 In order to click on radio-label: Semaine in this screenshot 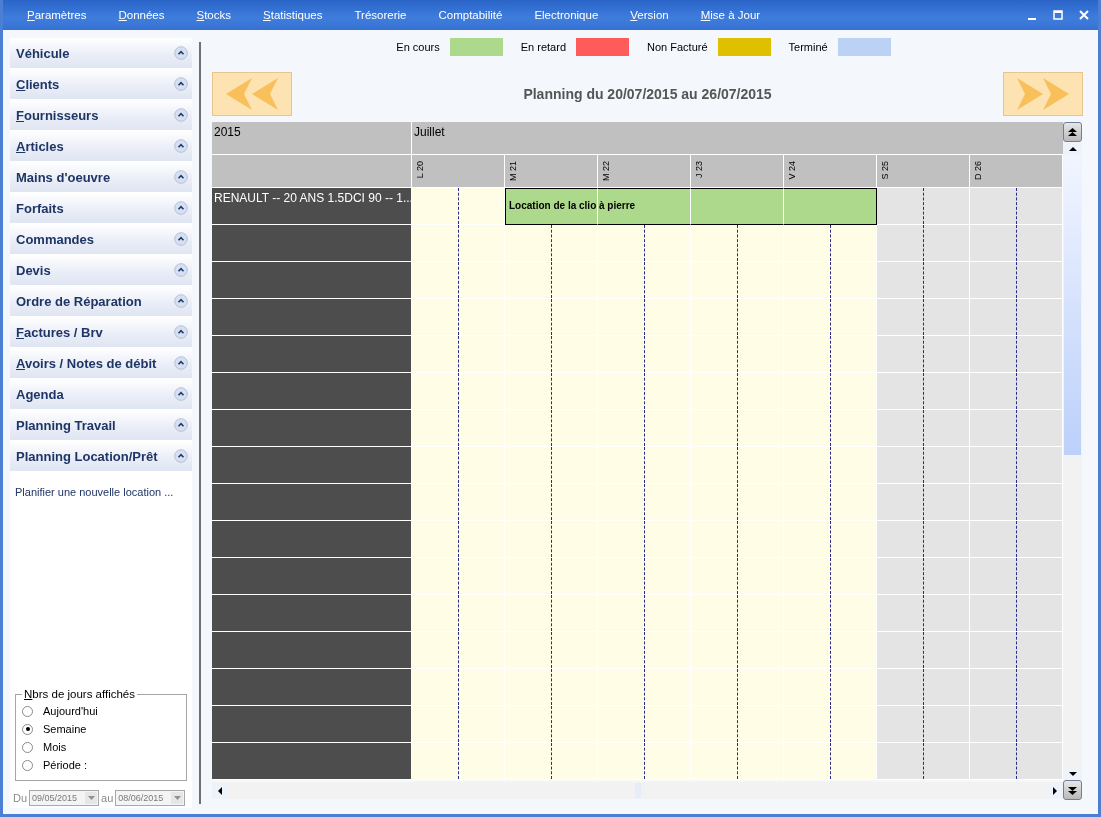, I will do `click(65, 729)`.